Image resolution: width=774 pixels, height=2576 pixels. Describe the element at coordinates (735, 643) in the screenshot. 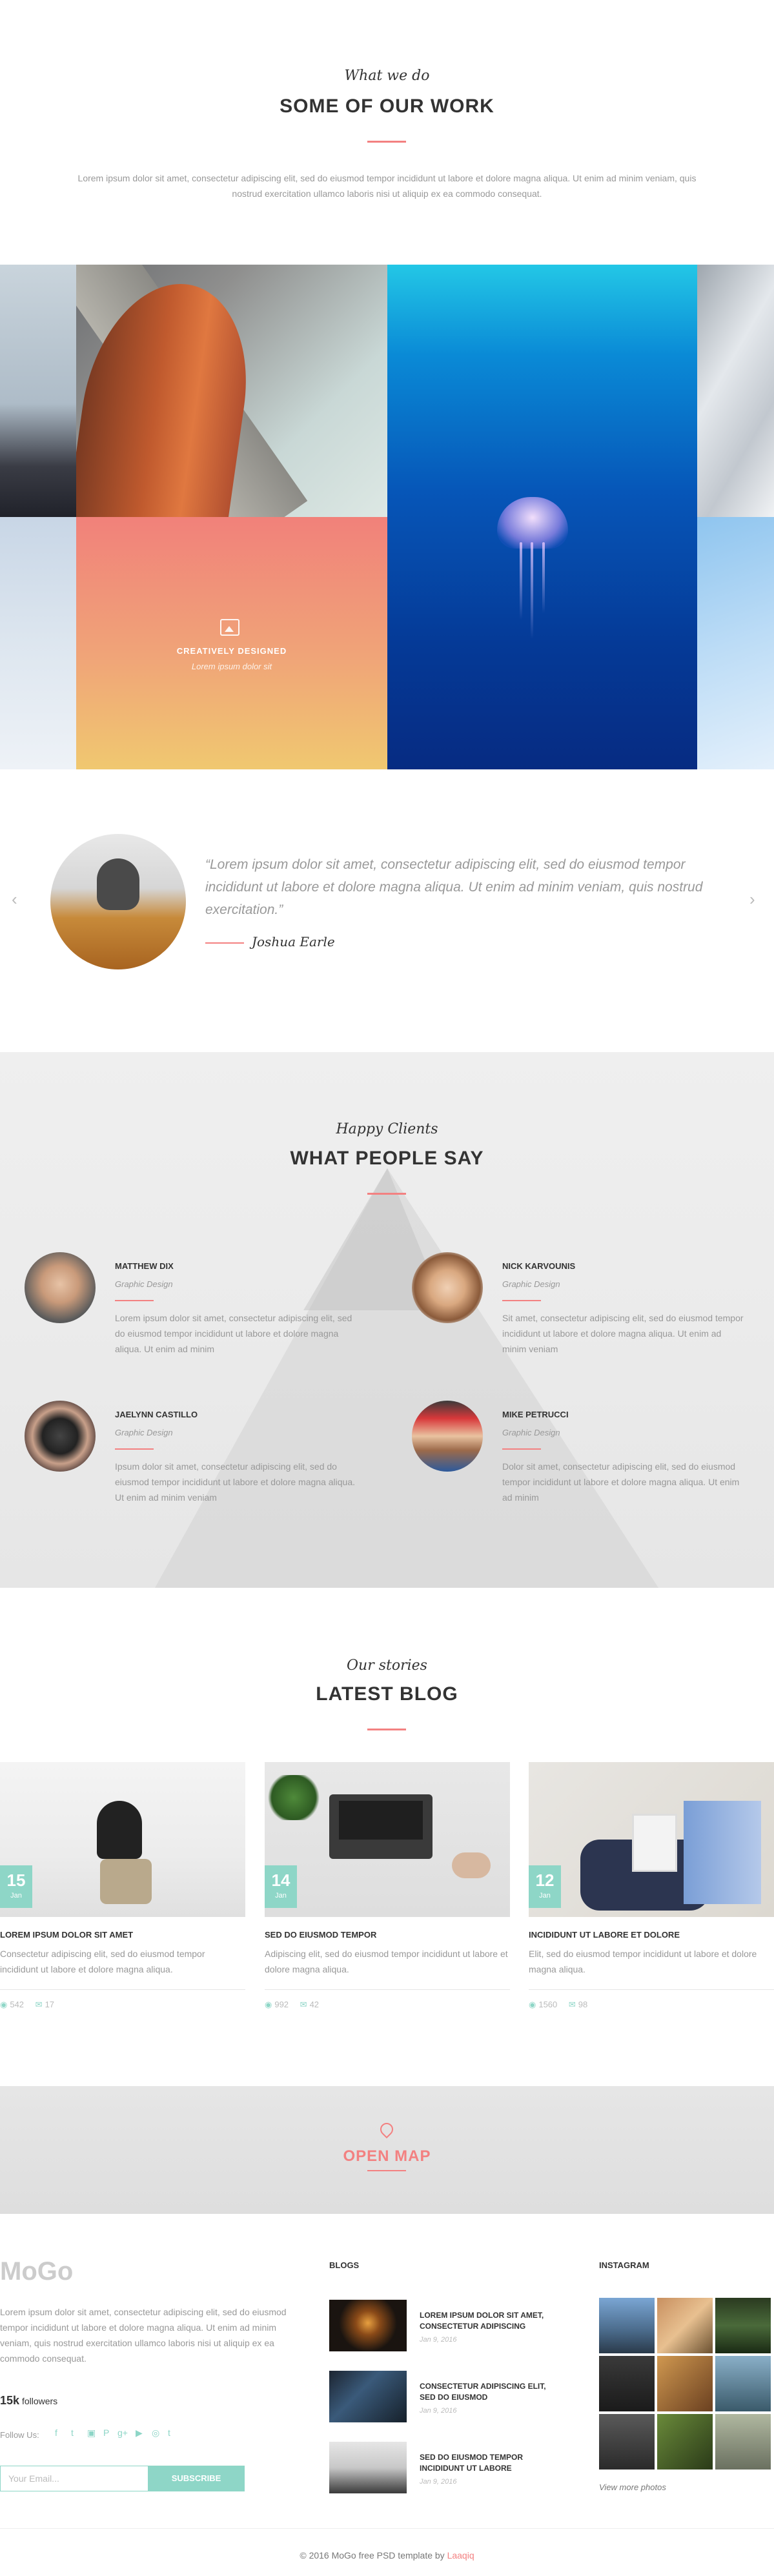

I see `work-tile-glass` at that location.